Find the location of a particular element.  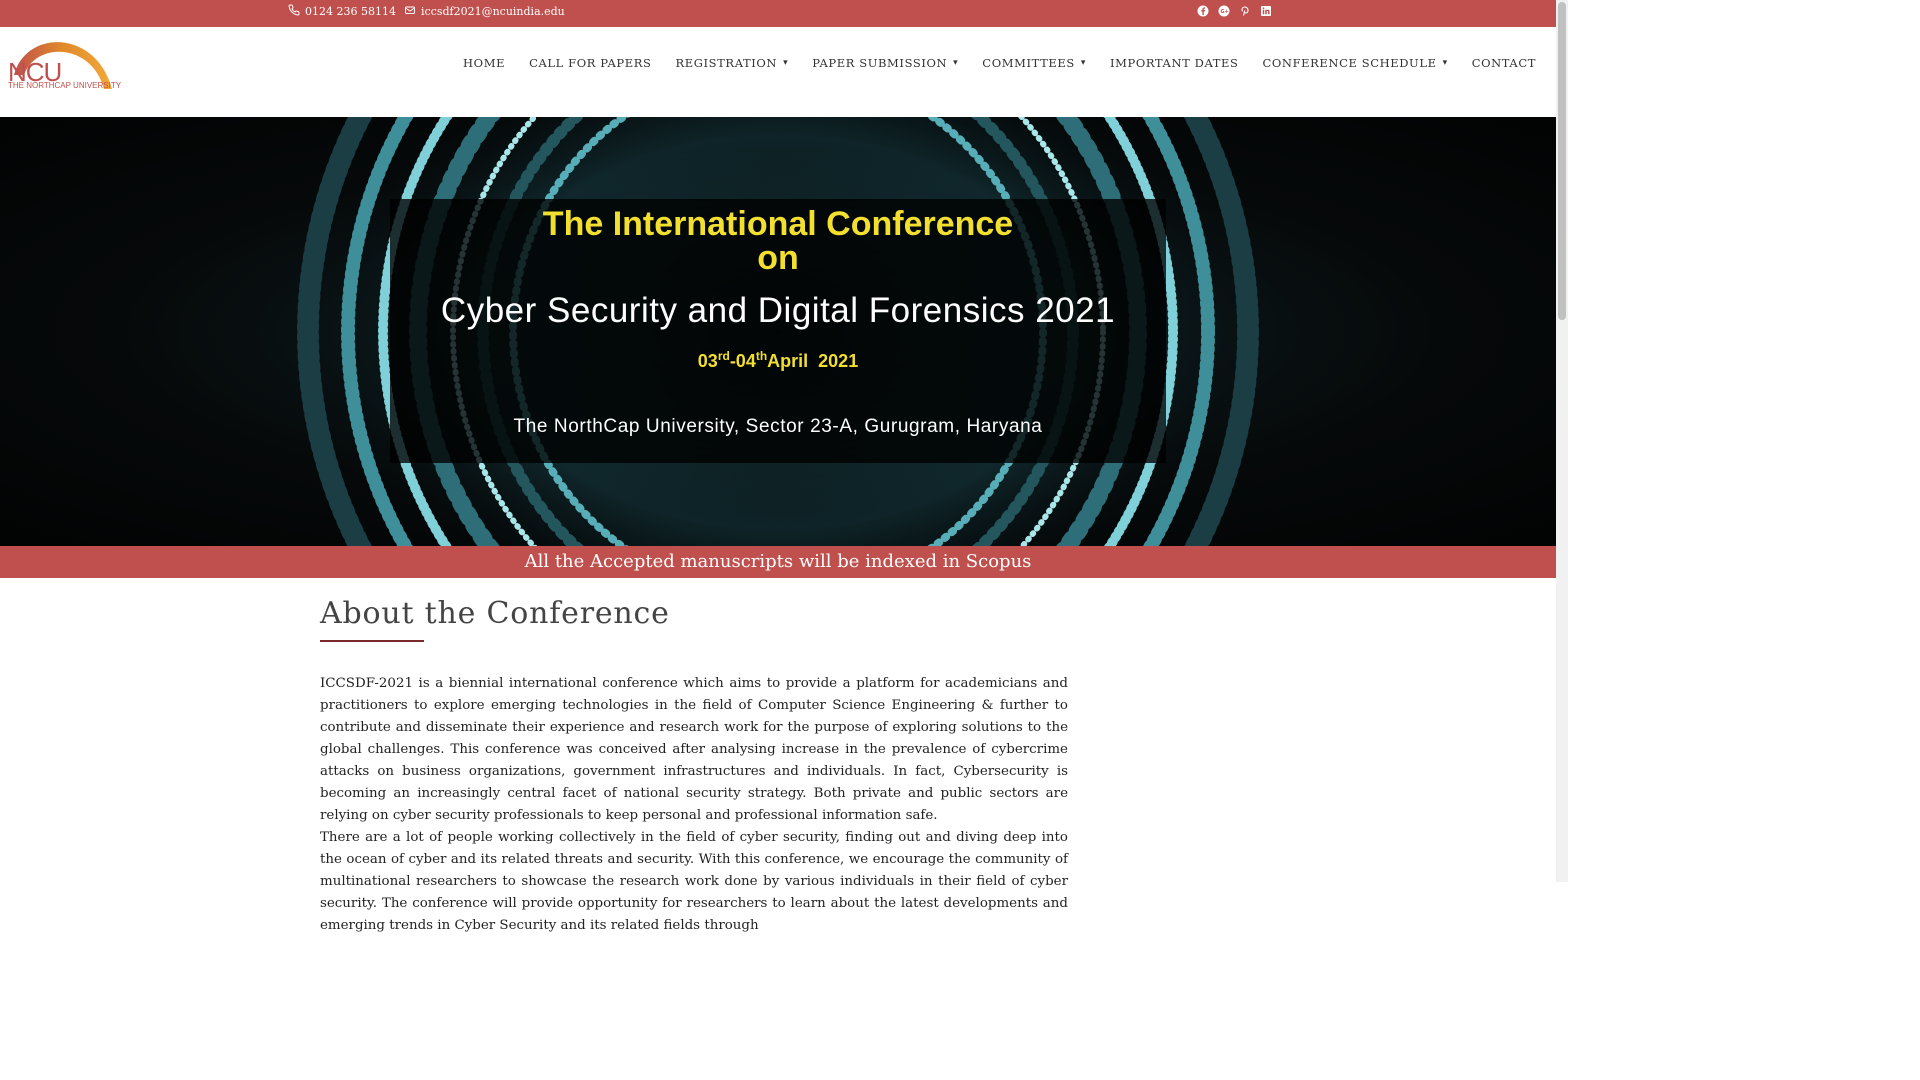

nav-item-registration: REGISTRATION ▾ is located at coordinates (732, 63).